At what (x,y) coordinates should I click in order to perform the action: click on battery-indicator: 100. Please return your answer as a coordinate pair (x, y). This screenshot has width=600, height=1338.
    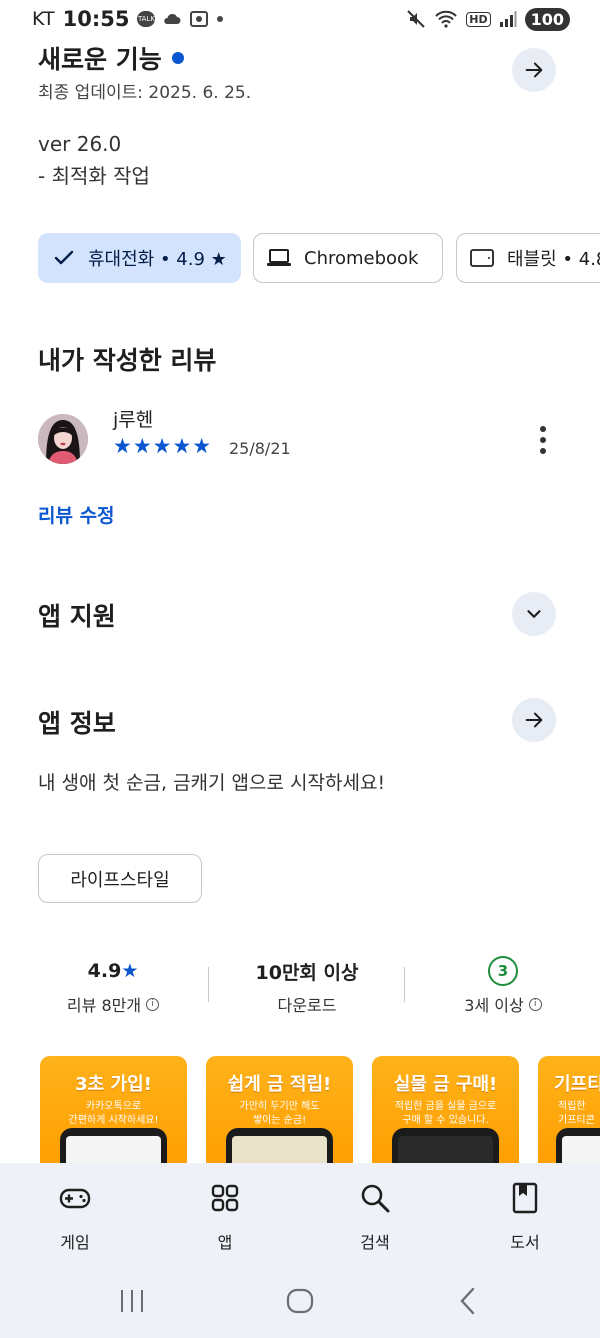
    Looking at the image, I should click on (547, 19).